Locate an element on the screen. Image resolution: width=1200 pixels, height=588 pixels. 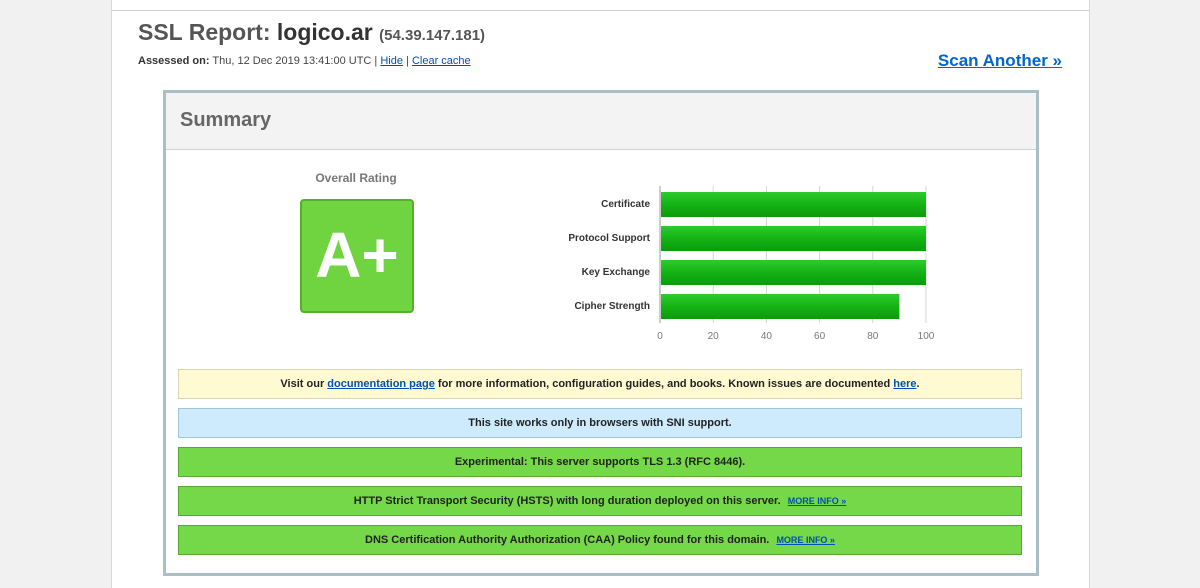
overall-rating-label: Overall Rating is located at coordinates (356, 178).